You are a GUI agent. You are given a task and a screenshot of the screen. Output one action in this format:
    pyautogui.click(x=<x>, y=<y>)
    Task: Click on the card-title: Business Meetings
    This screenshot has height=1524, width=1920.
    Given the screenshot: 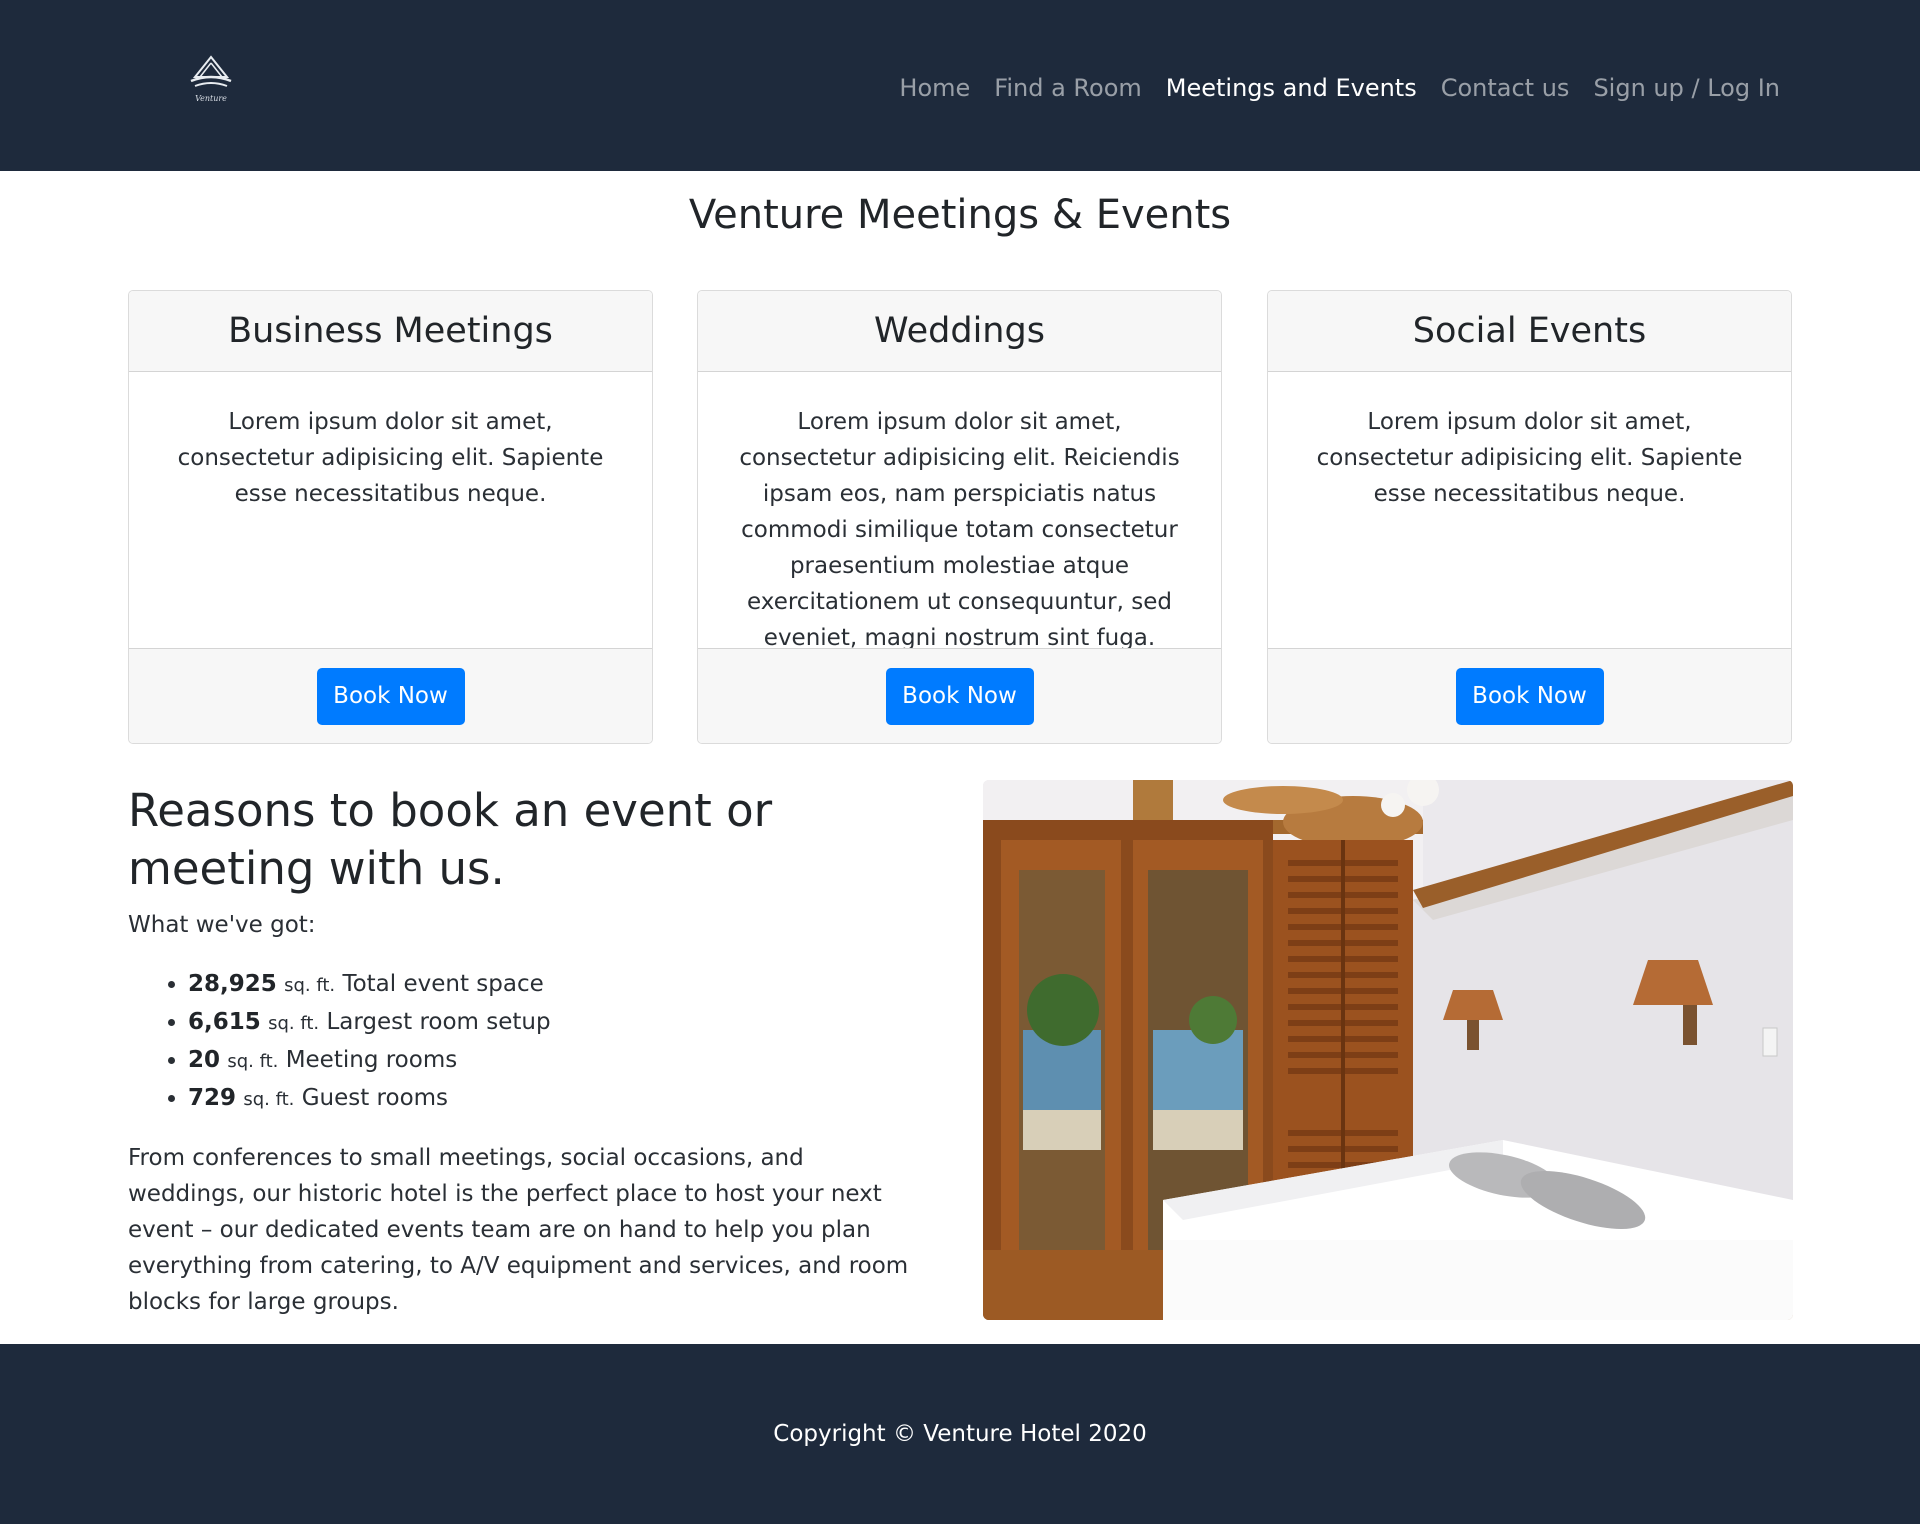 What is the action you would take?
    pyautogui.click(x=390, y=331)
    